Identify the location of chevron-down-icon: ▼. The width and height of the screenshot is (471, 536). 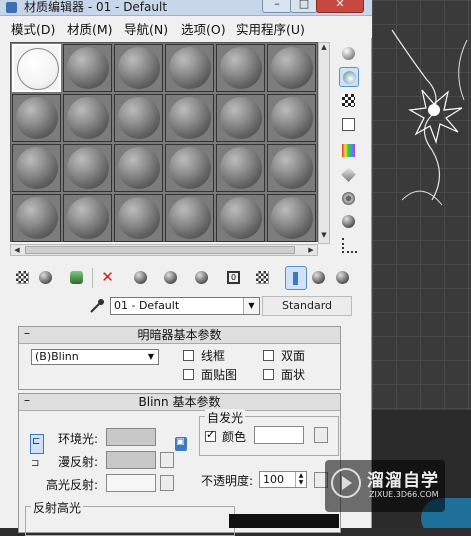
(251, 306).